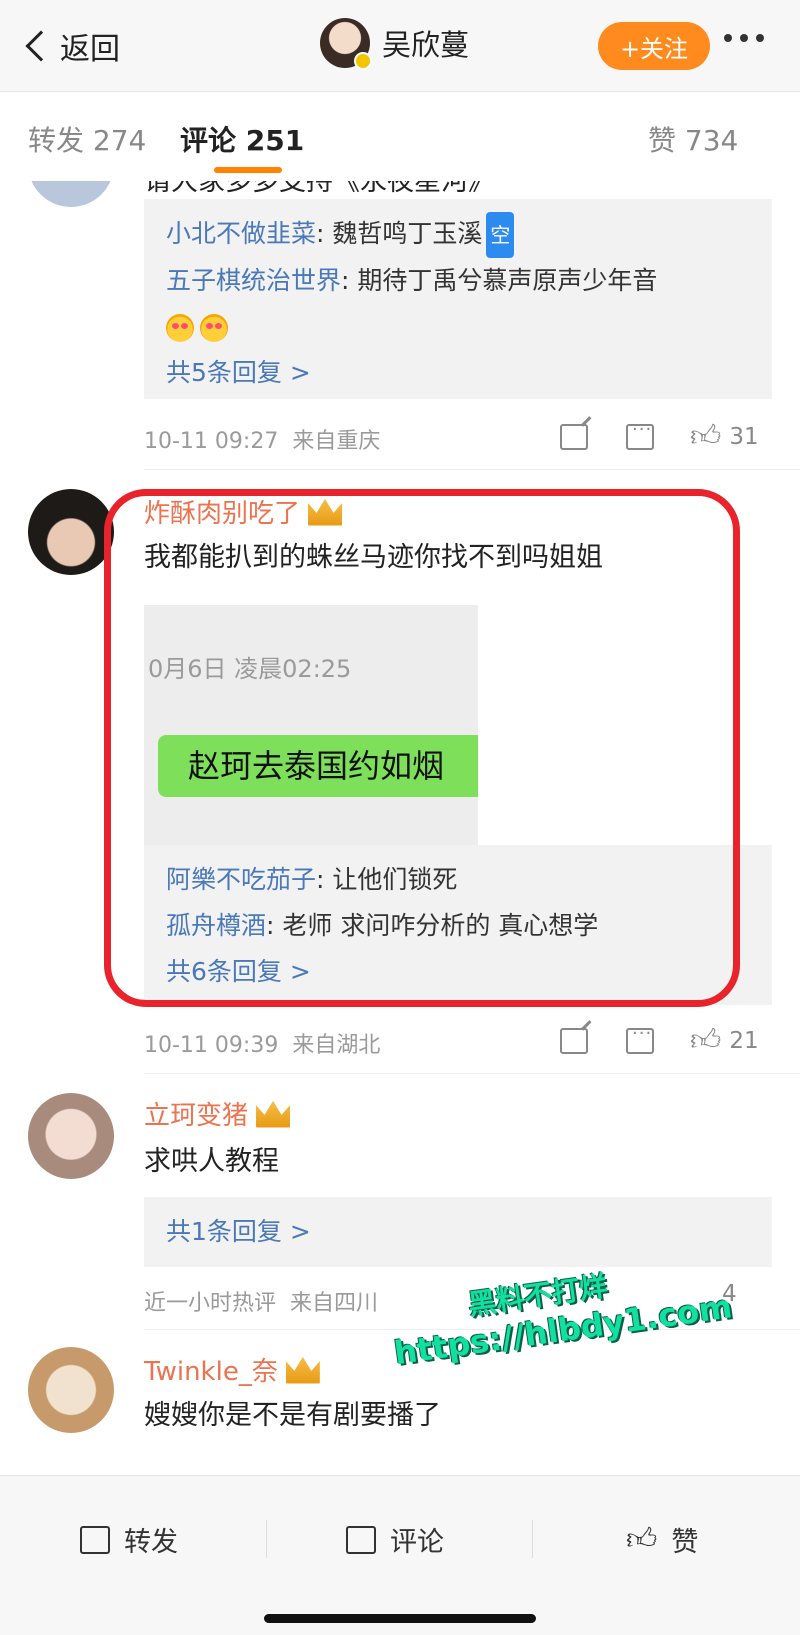 This screenshot has width=800, height=1635. What do you see at coordinates (311, 725) in the screenshot?
I see `comment-image: 0月6日 凌晨02:25 赵珂去泰国约如烟` at bounding box center [311, 725].